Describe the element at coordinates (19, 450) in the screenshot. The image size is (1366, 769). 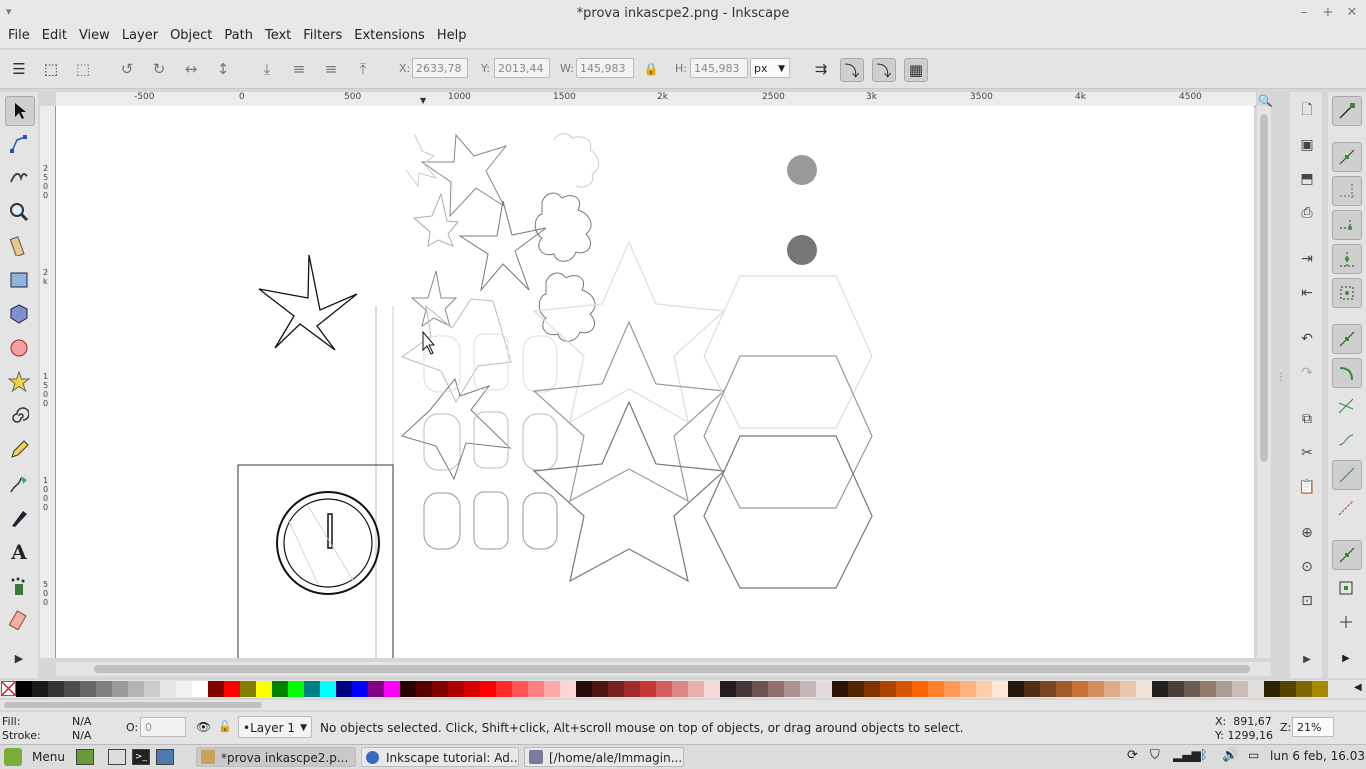
I see `pencil-tool-icon` at that location.